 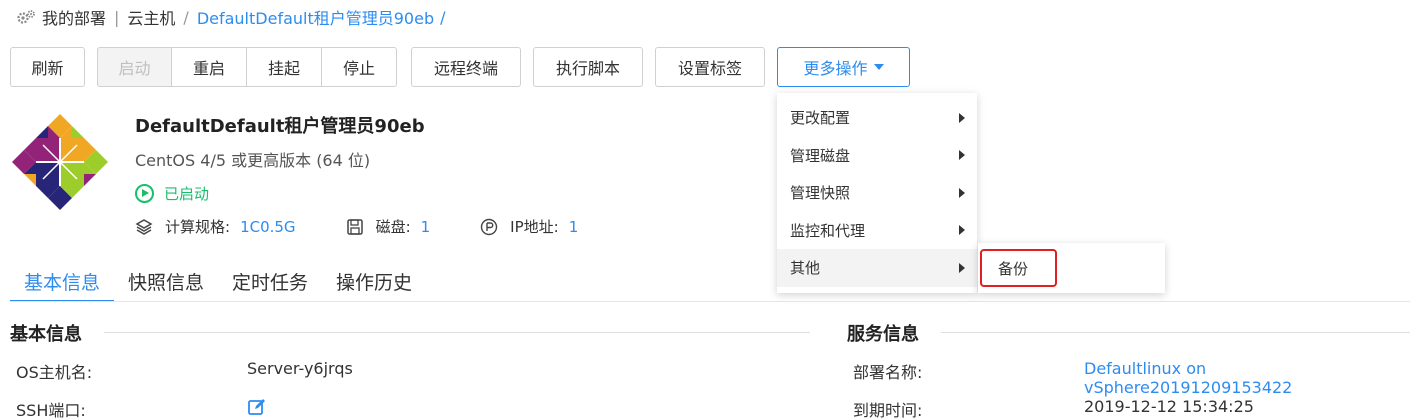 I want to click on basic-info-divider, so click(x=457, y=332).